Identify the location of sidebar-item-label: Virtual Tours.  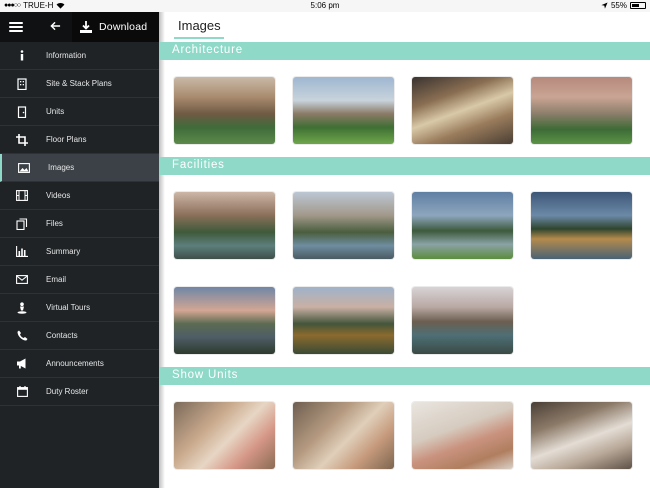
(68, 307).